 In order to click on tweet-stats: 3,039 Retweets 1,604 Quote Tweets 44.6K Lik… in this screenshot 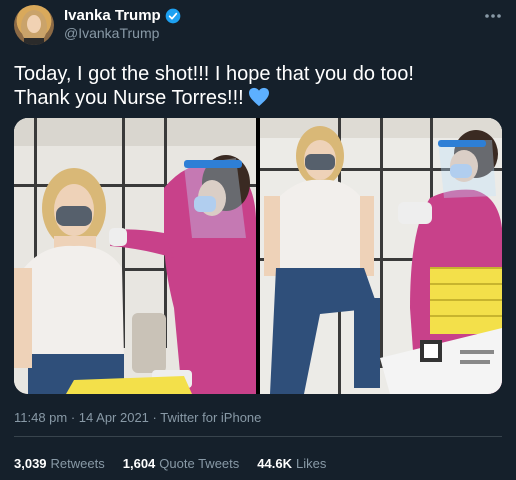, I will do `click(170, 463)`.